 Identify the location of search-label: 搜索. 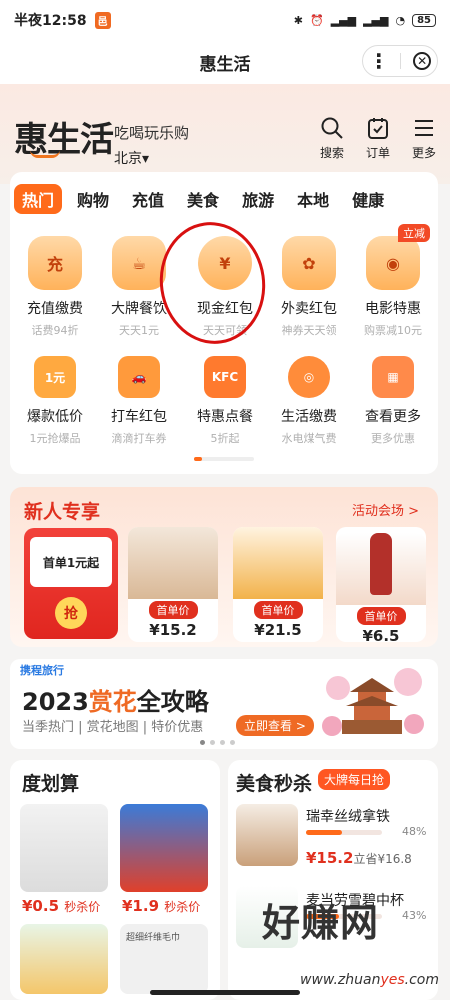
(331, 153).